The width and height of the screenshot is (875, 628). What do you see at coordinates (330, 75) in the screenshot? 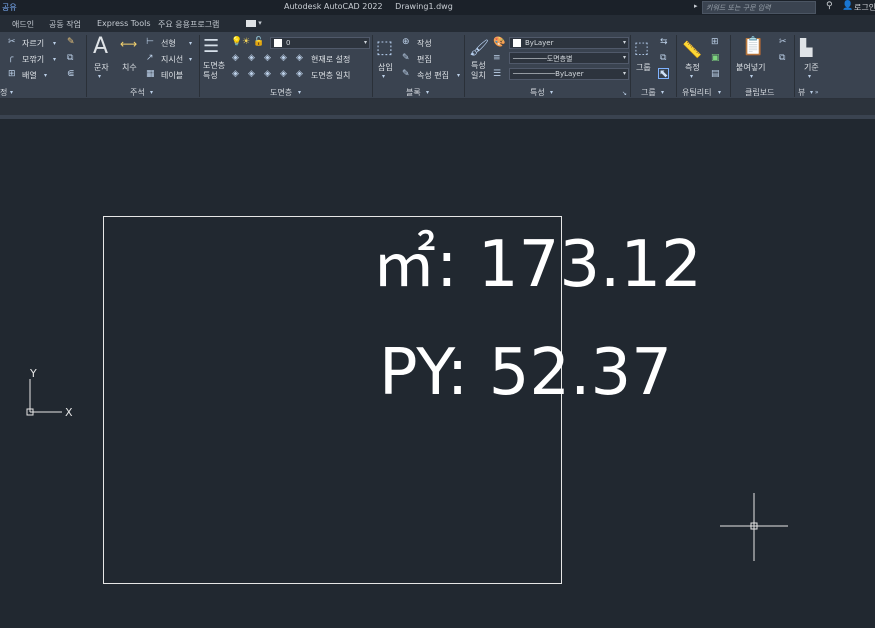
I see `match-layer-button: 도면층 일치` at bounding box center [330, 75].